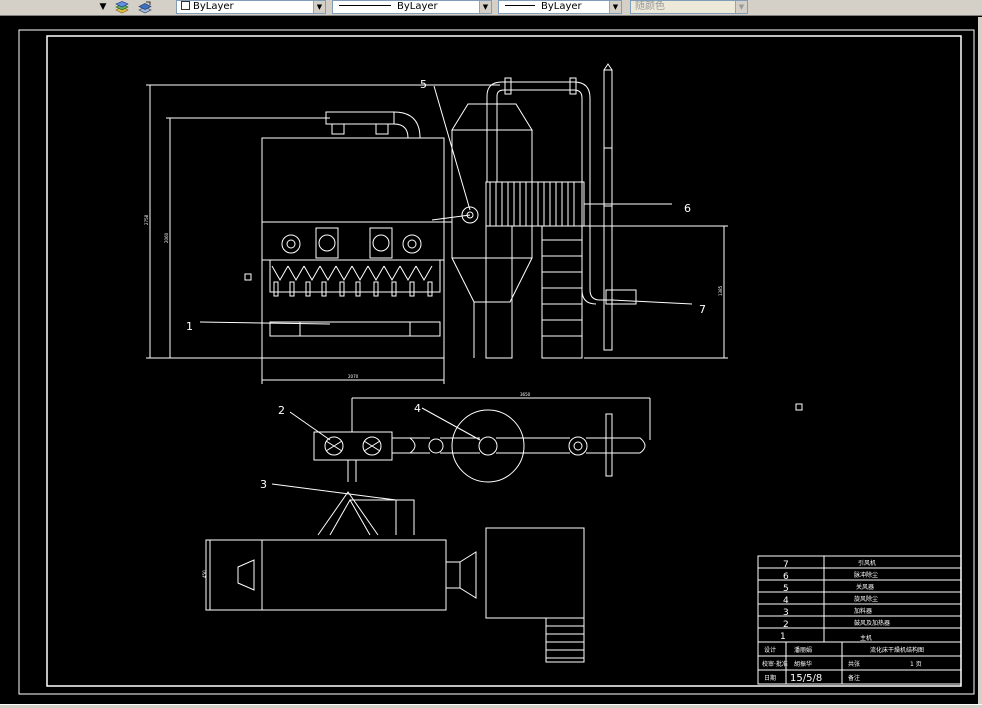  What do you see at coordinates (263, 484) in the screenshot?
I see `callout-3: 3` at bounding box center [263, 484].